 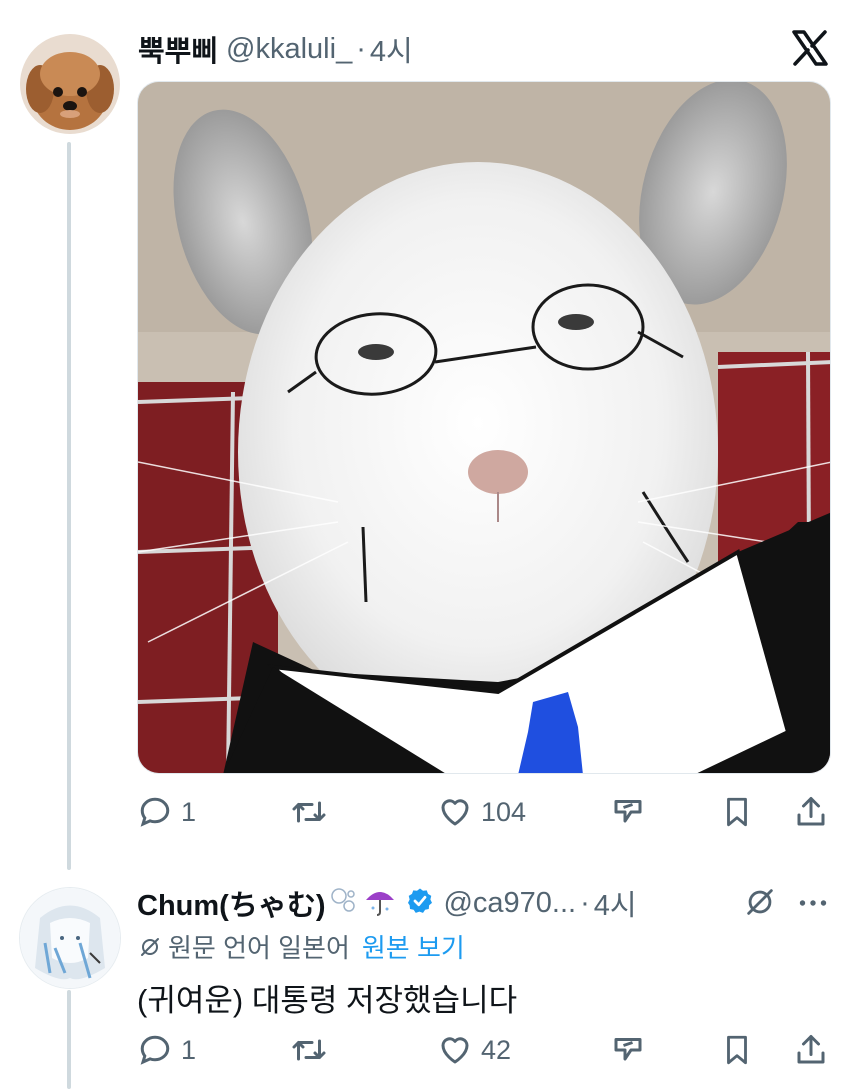 I want to click on thread-line, so click(x=69, y=506).